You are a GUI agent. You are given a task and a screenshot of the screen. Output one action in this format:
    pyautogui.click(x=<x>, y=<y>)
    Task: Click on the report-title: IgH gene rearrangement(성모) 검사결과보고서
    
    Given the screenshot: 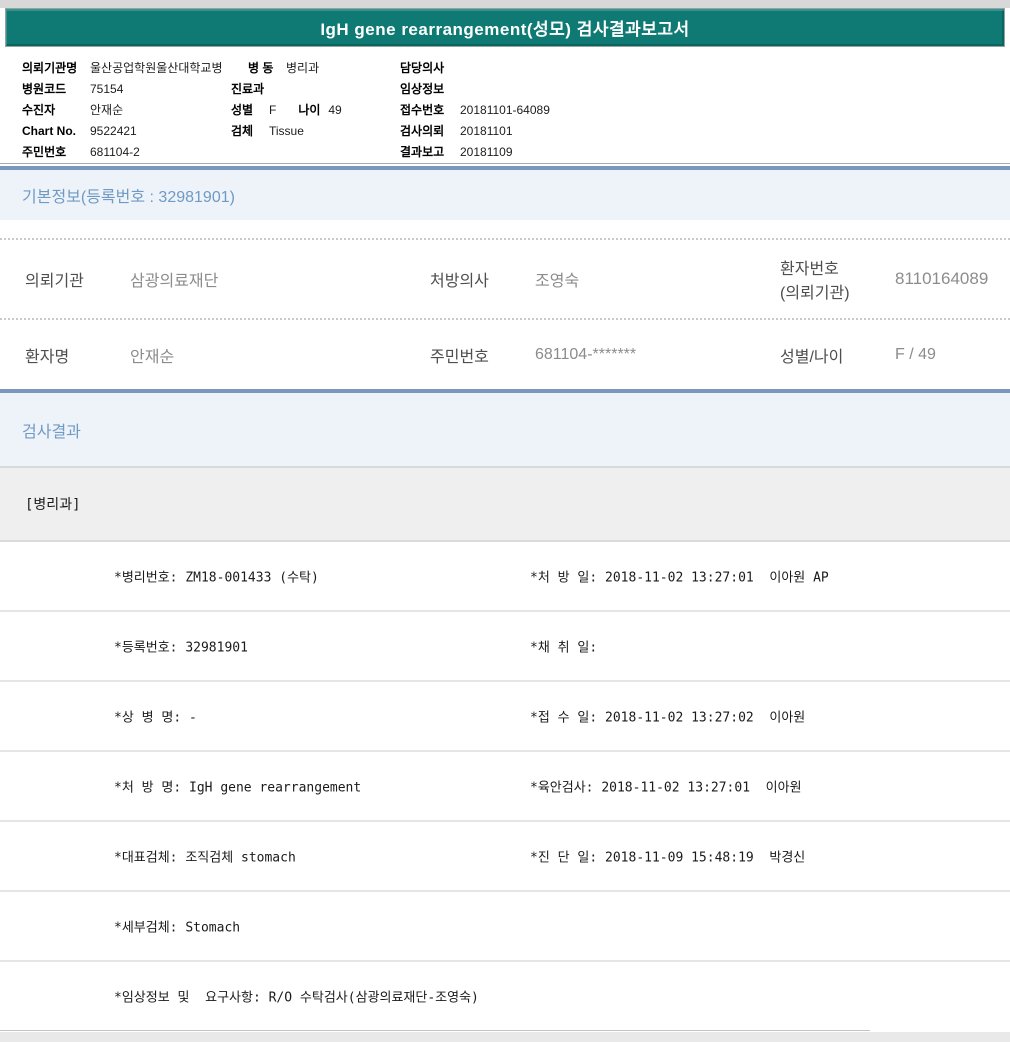 What is the action you would take?
    pyautogui.click(x=505, y=29)
    